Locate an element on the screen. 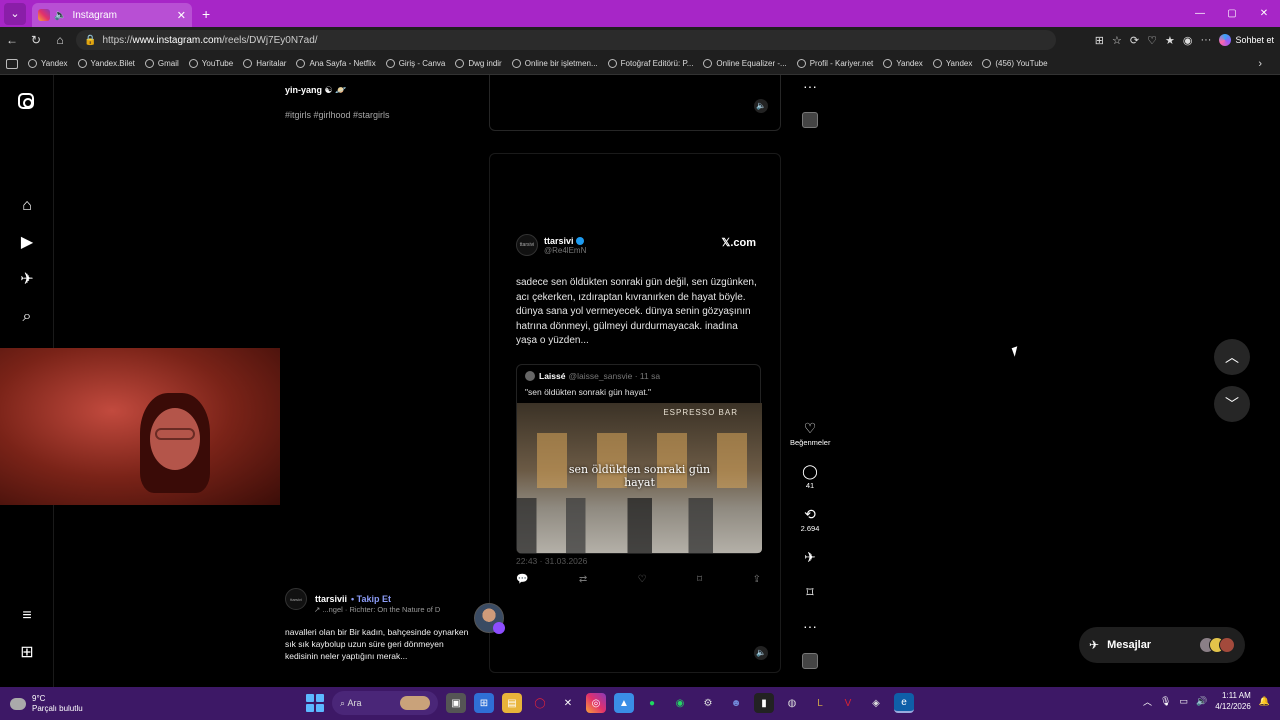 This screenshot has width=1280, height=720. app-available-icon: ⊞ is located at coordinates (1099, 40).